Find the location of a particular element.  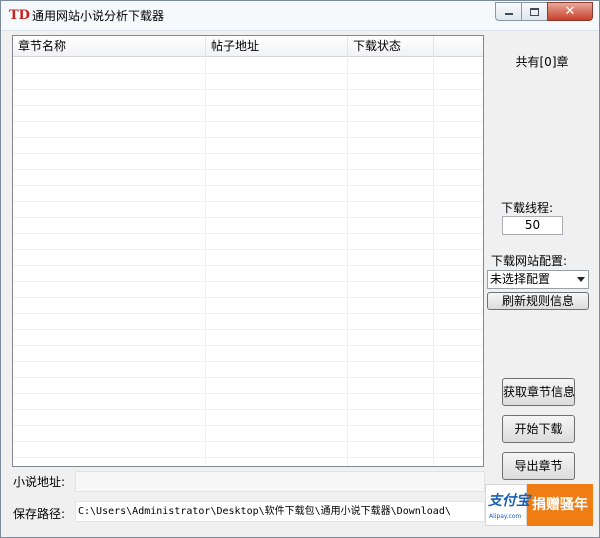

alipay-logo-text: 支付宝 is located at coordinates (509, 501).